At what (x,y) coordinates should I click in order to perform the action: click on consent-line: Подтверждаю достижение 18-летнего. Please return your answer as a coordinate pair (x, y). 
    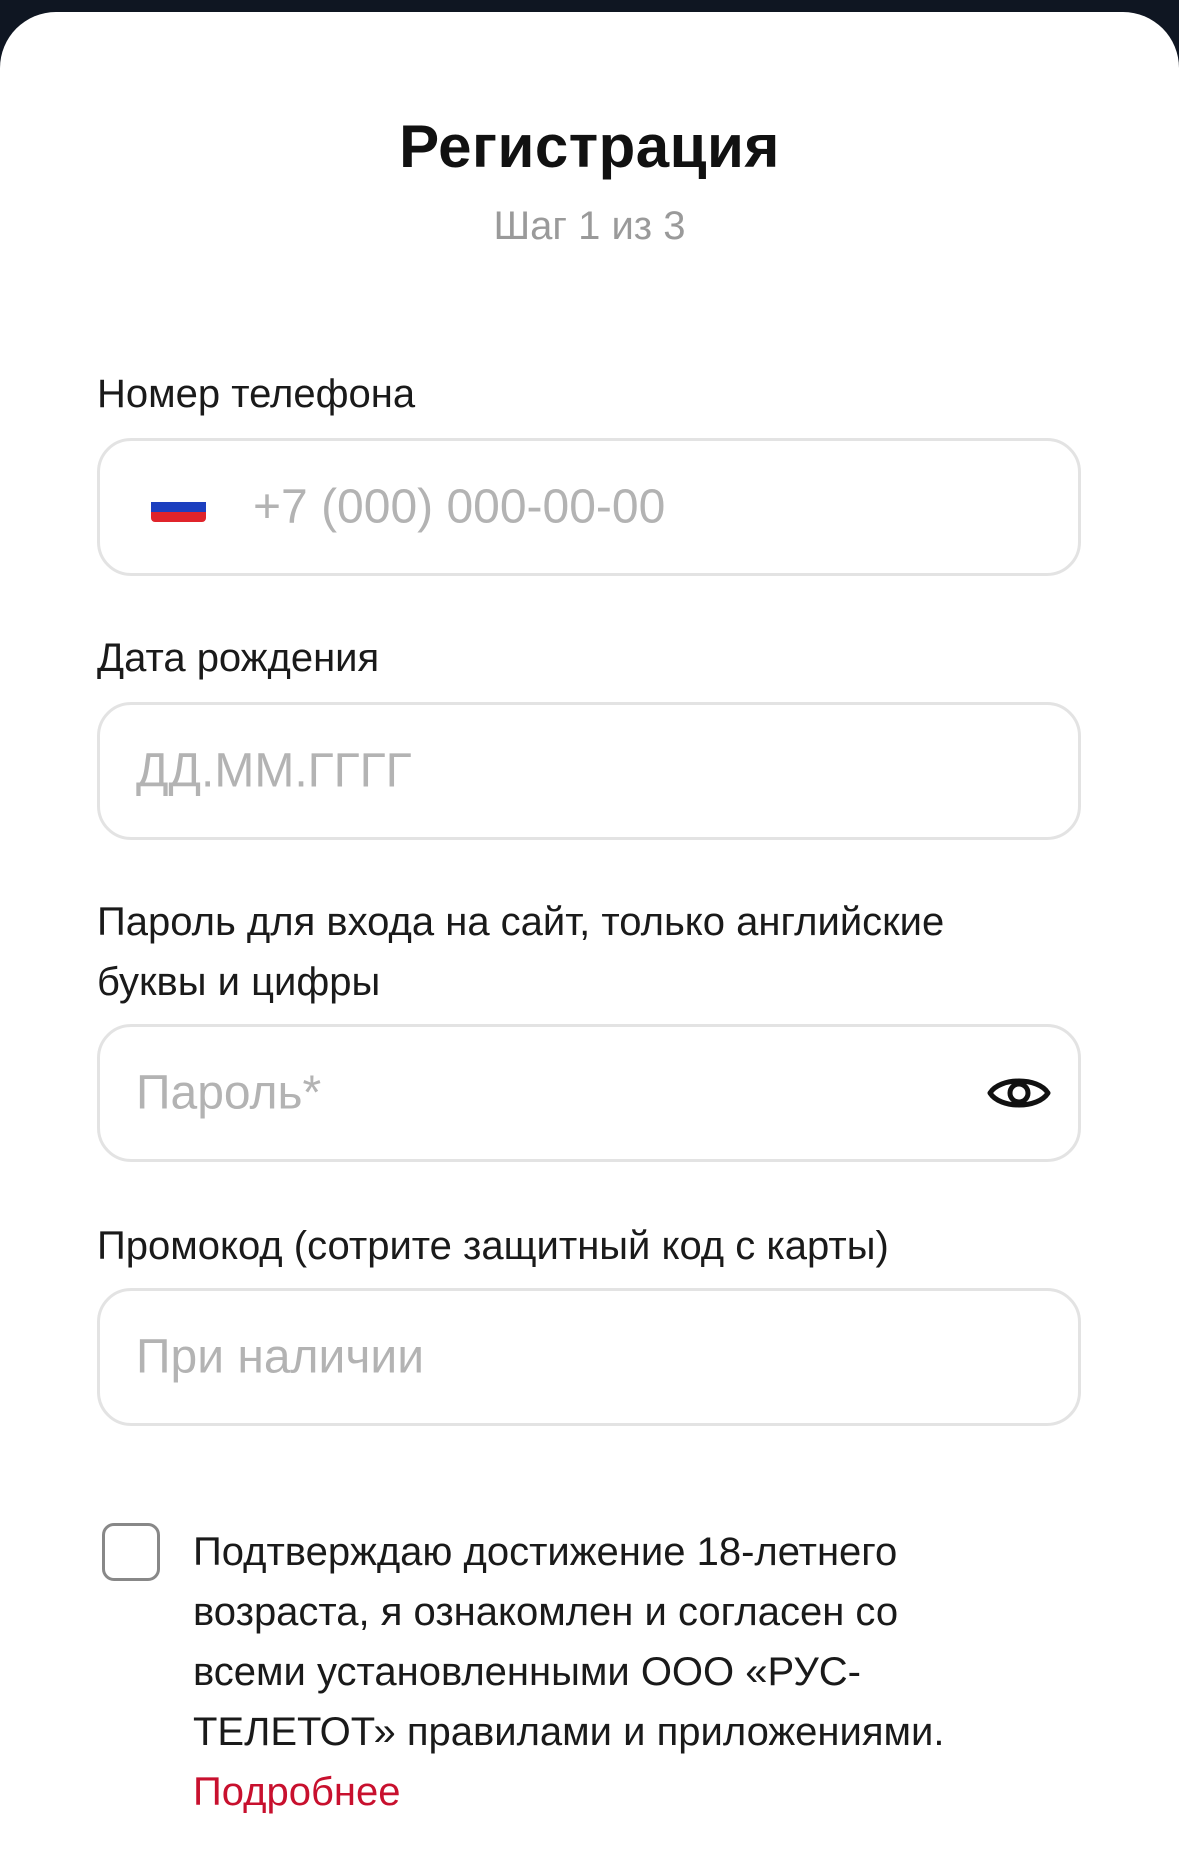
    Looking at the image, I should click on (545, 1552).